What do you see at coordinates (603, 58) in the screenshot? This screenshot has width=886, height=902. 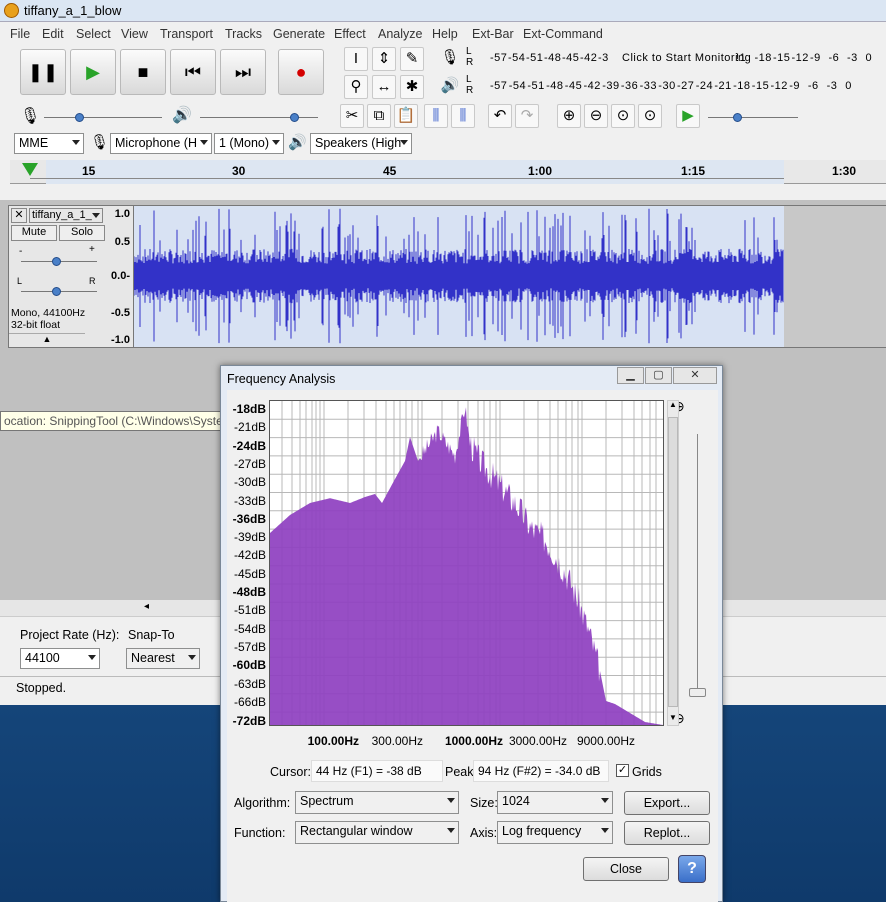 I see `meter-tick: -3` at bounding box center [603, 58].